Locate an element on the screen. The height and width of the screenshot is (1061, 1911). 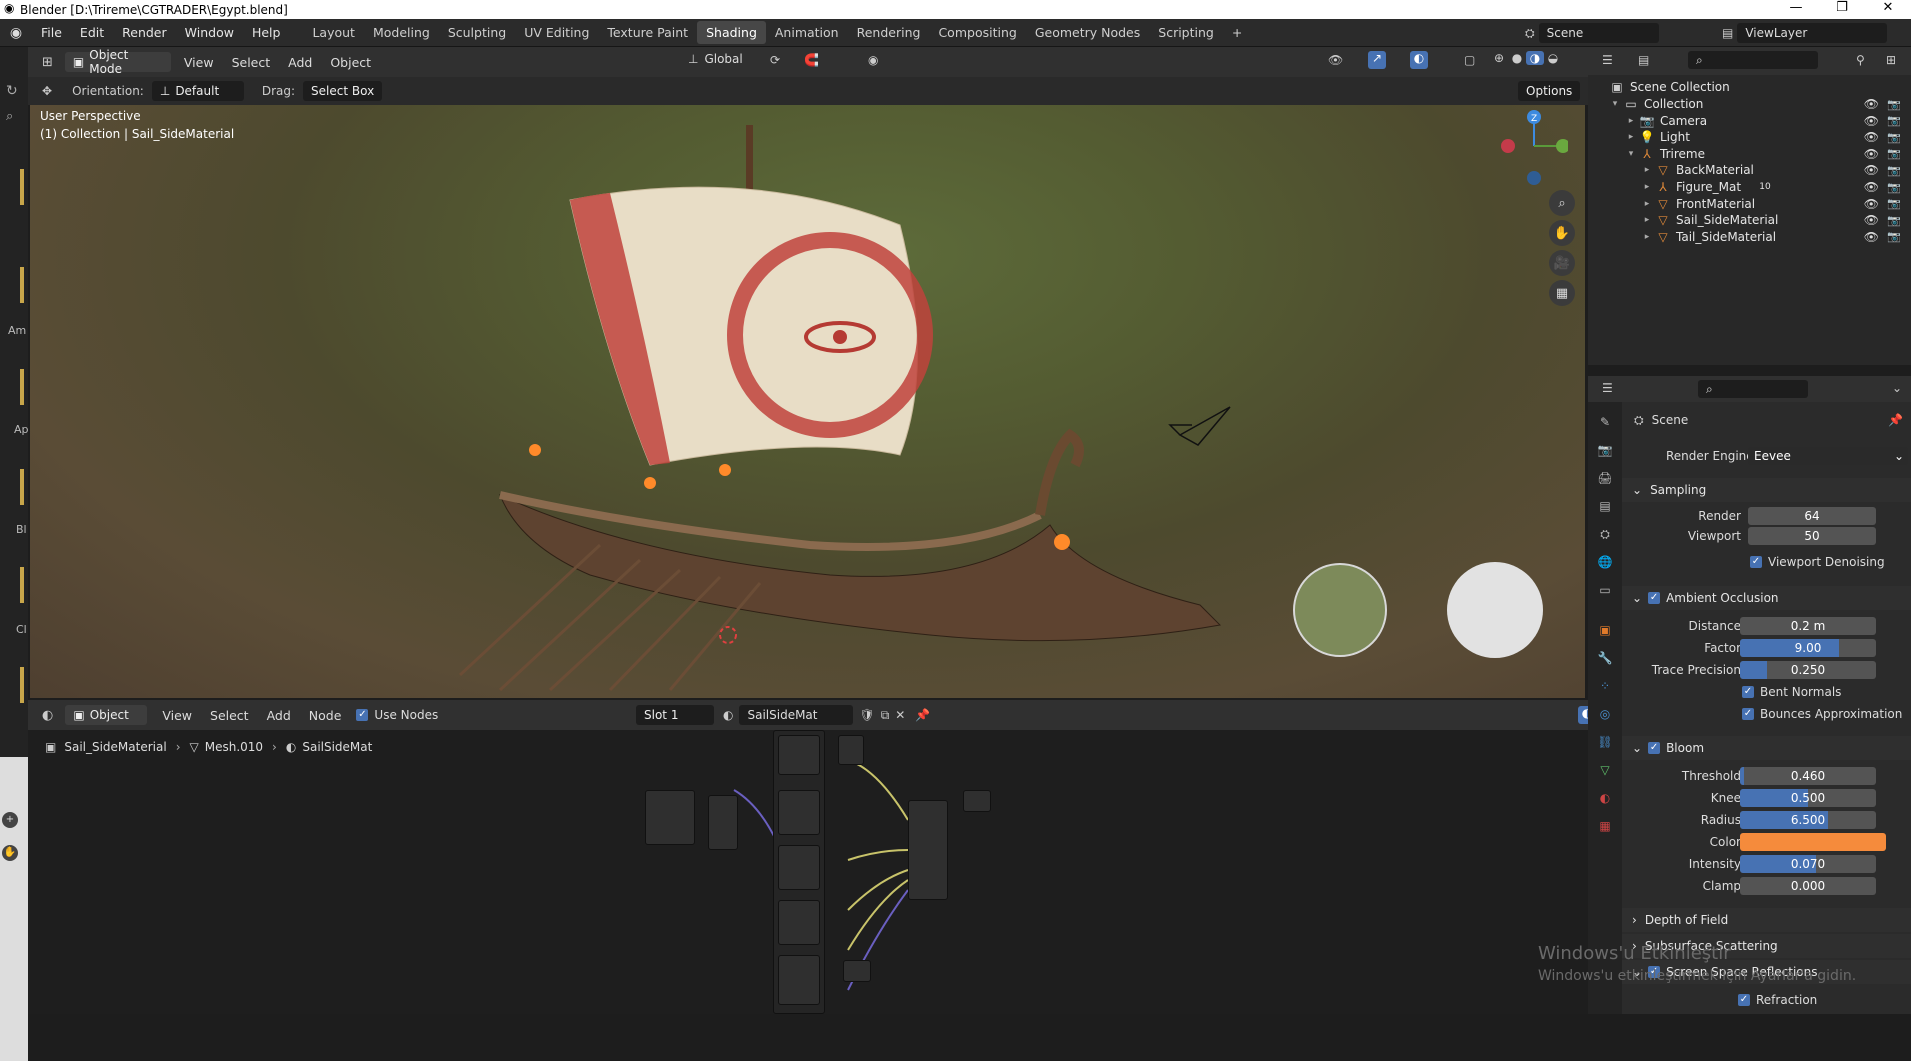
scene-tab-icon: ⛭ is located at coordinates (1605, 534).